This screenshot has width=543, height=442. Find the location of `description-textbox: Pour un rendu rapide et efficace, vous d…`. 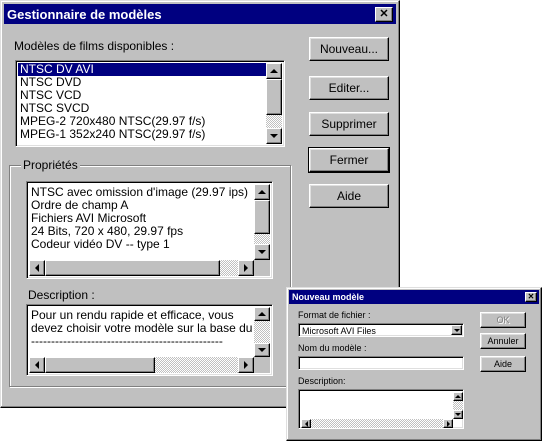

description-textbox: Pour un rendu rapide et efficace, vous d… is located at coordinates (149, 340).